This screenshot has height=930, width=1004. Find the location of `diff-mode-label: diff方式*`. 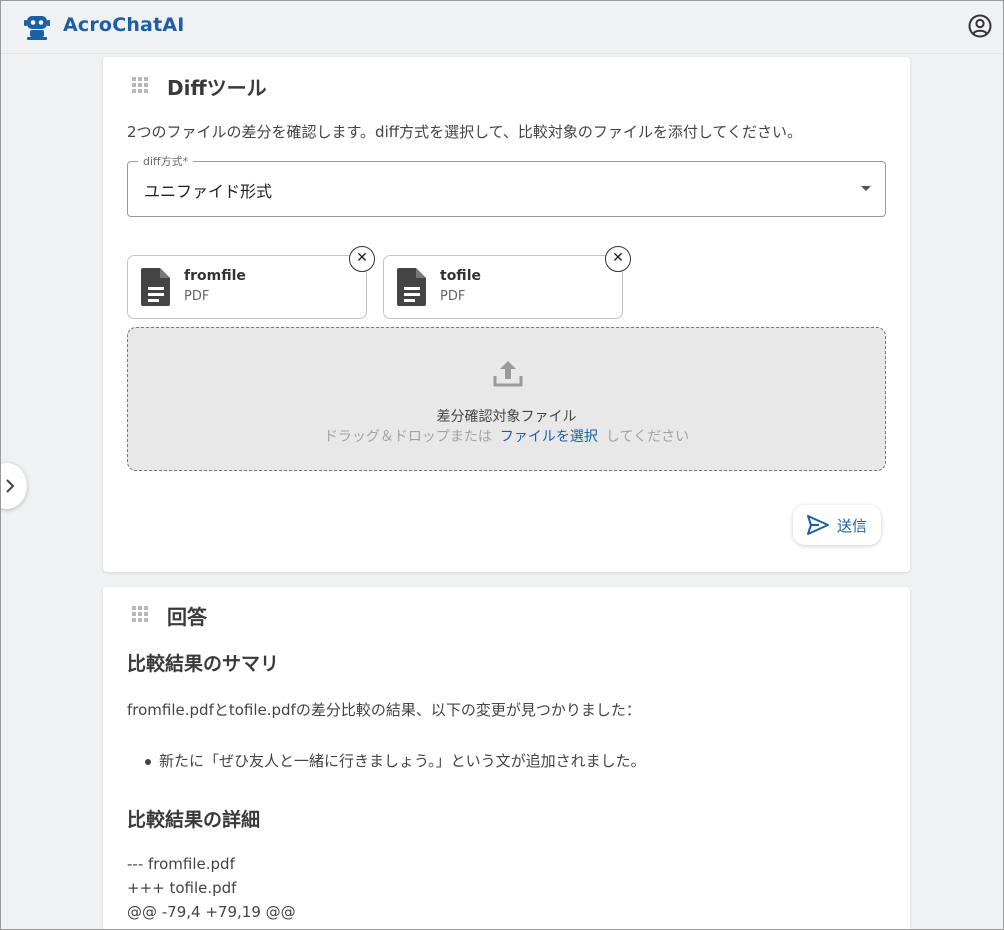

diff-mode-label: diff方式* is located at coordinates (166, 161).